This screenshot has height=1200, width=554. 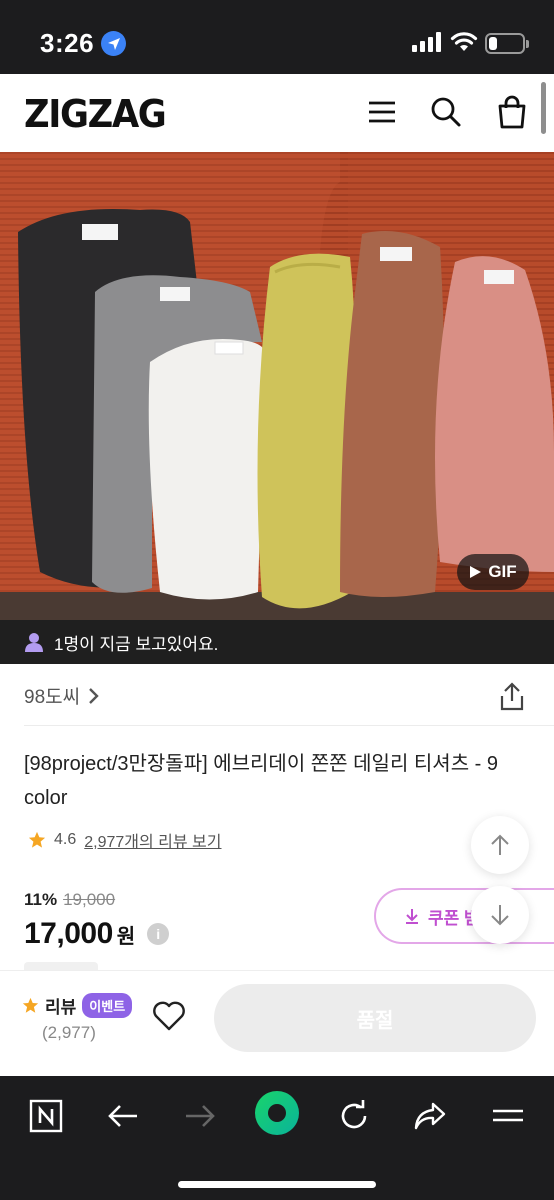 What do you see at coordinates (375, 1018) in the screenshot?
I see `soldout-button: 품절` at bounding box center [375, 1018].